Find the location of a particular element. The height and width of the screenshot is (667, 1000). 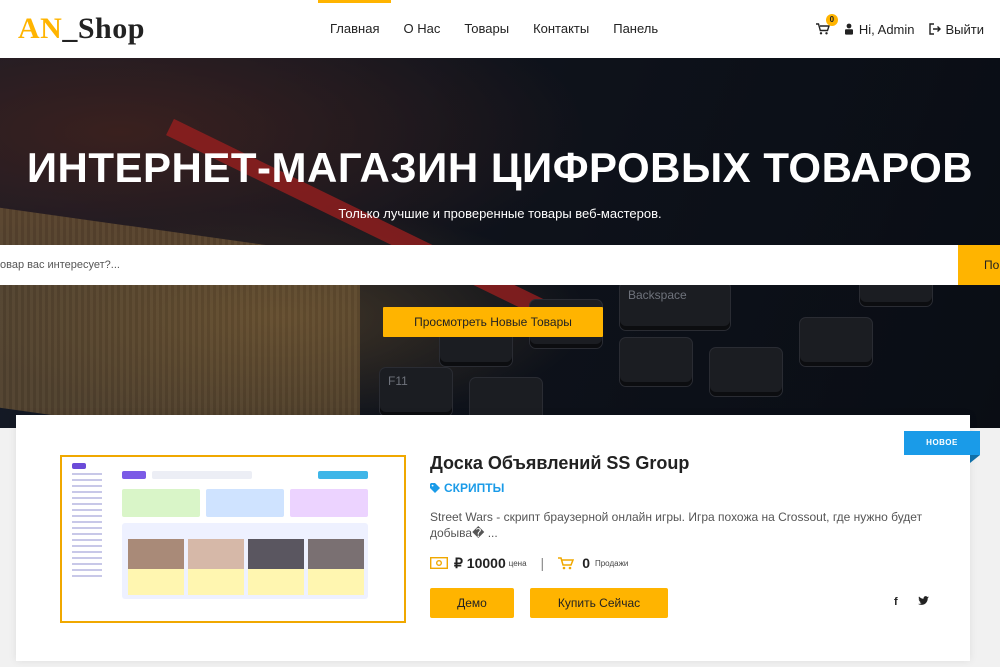

facebook-icon: f is located at coordinates (896, 602).